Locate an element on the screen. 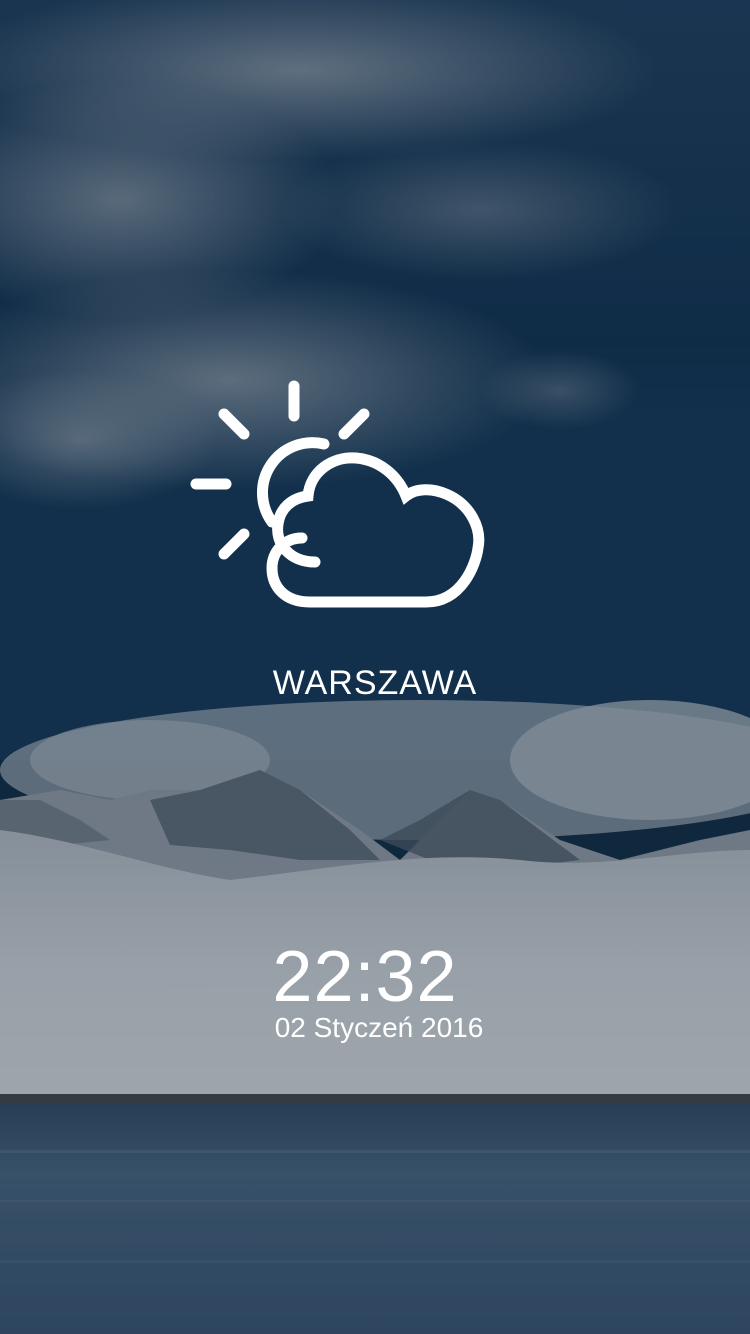  clock-time: 22:32 is located at coordinates (365, 977).